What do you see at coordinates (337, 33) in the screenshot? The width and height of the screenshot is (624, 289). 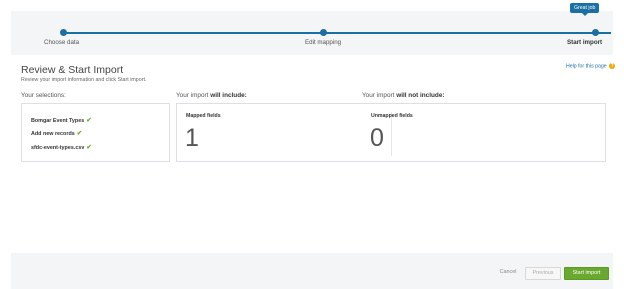 I see `stepper-progress-line` at bounding box center [337, 33].